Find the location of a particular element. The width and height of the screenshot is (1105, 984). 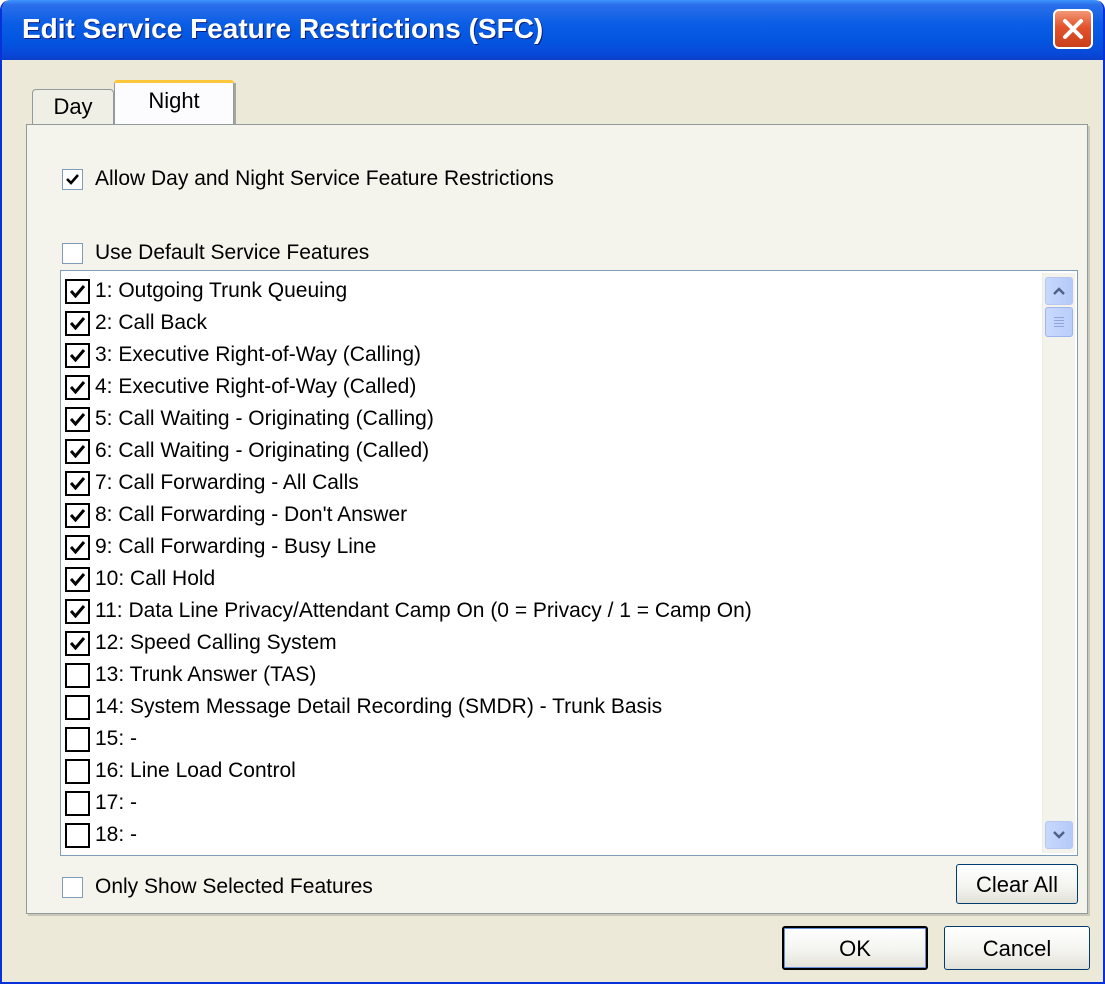

feature-list-item: 7: Call Forwarding - All Calls is located at coordinates (212, 483).